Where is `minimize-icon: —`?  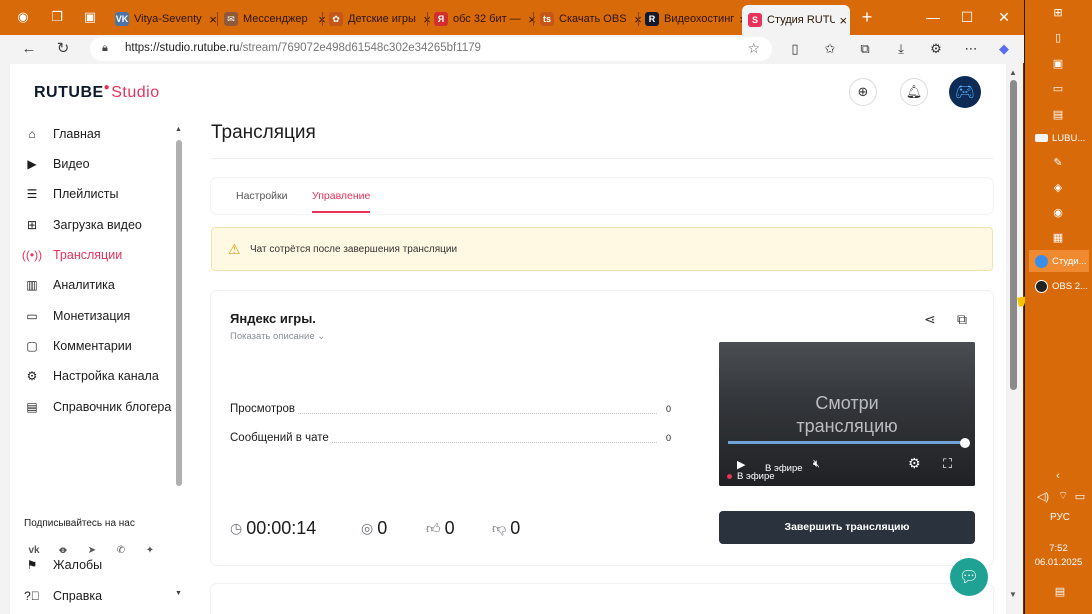
minimize-icon: — is located at coordinates (933, 17).